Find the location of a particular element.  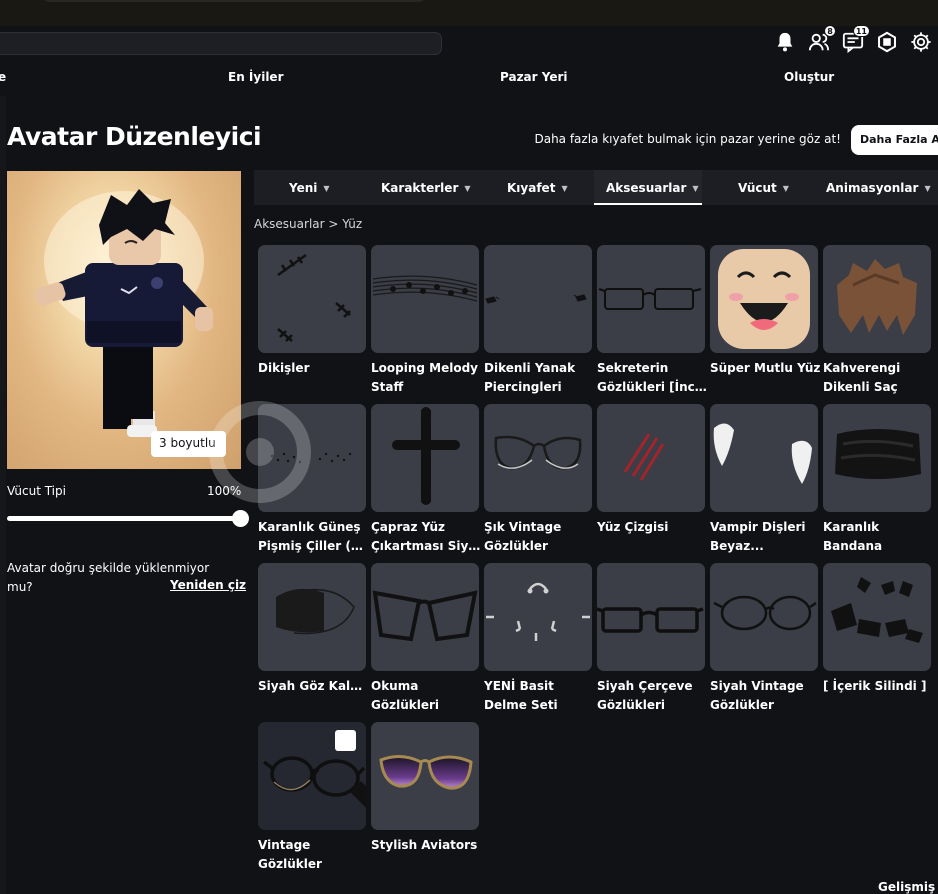

item-name: Siyah Vintage Gözlükler is located at coordinates (766, 696).